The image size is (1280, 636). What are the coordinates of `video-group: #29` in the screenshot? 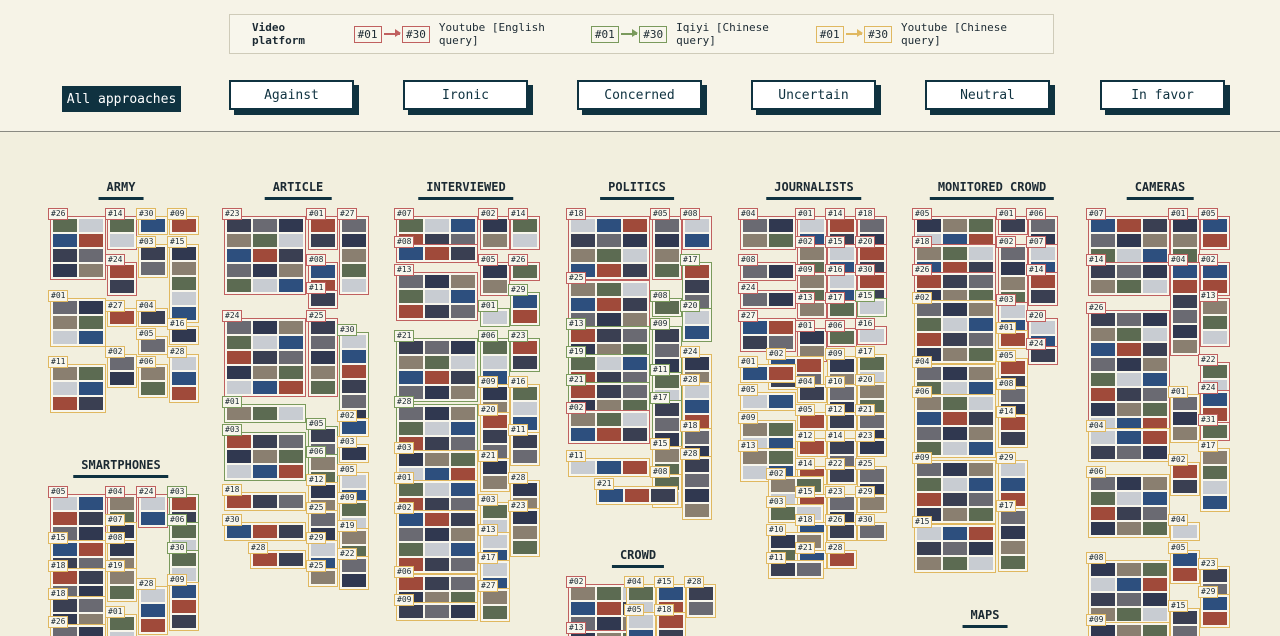 It's located at (1214, 607).